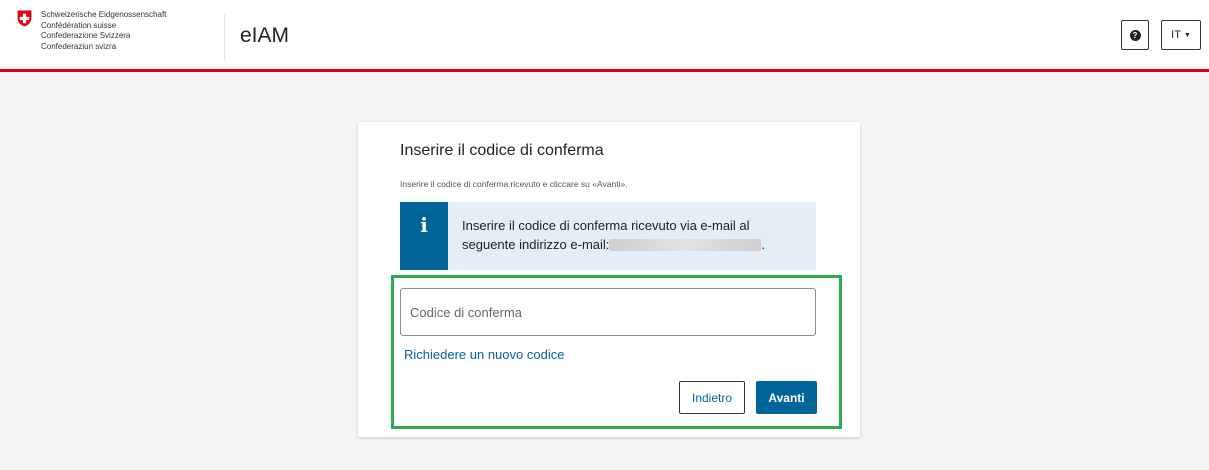 Image resolution: width=1209 pixels, height=470 pixels. I want to click on help-button: ?, so click(1135, 35).